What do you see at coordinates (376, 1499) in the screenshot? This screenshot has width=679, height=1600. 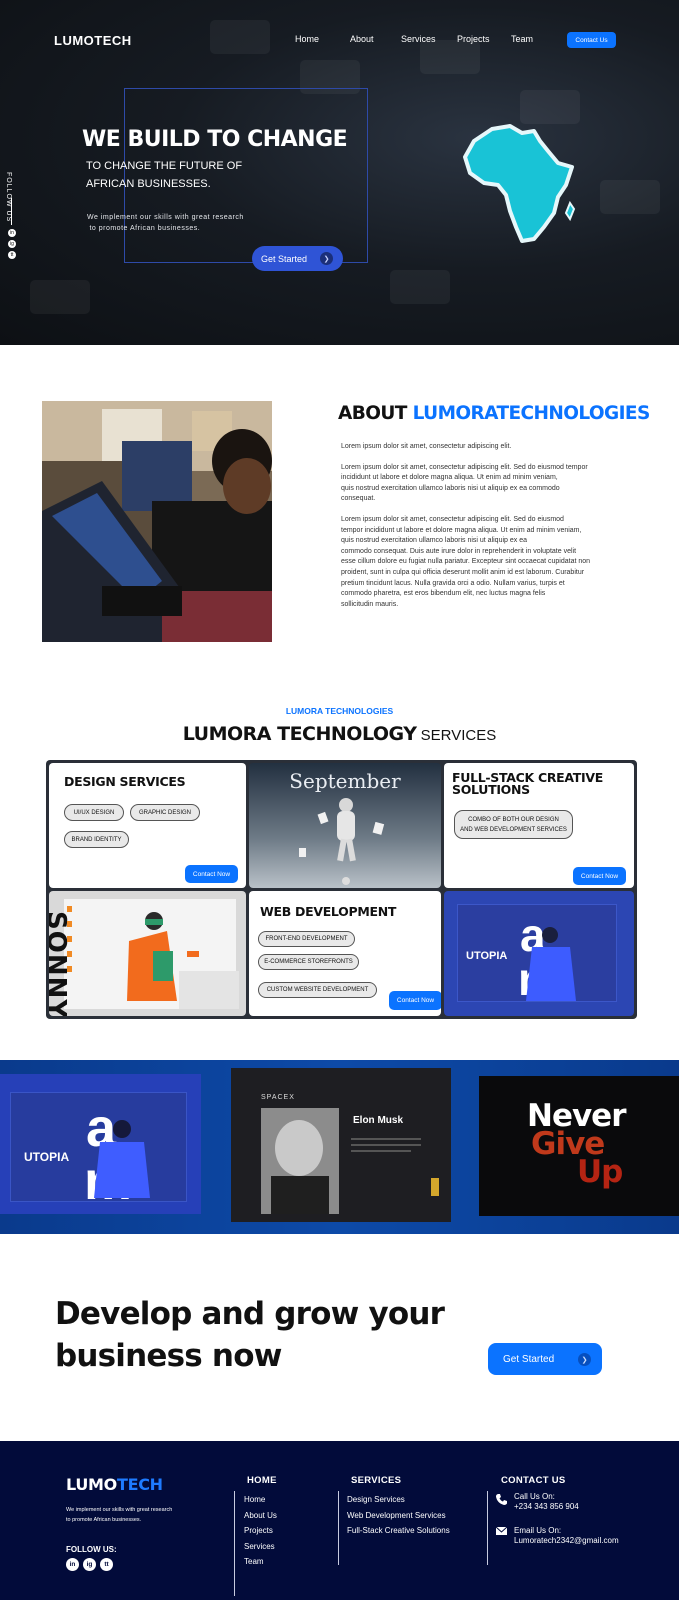 I see `footer-link-design-services: Design Services` at bounding box center [376, 1499].